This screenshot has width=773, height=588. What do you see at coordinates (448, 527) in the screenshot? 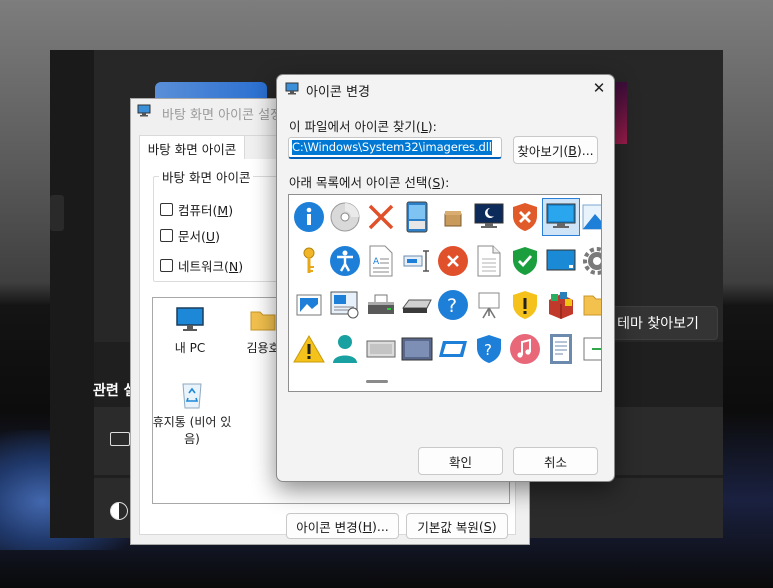
I see `button-label: 기본값 복원` at bounding box center [448, 527].